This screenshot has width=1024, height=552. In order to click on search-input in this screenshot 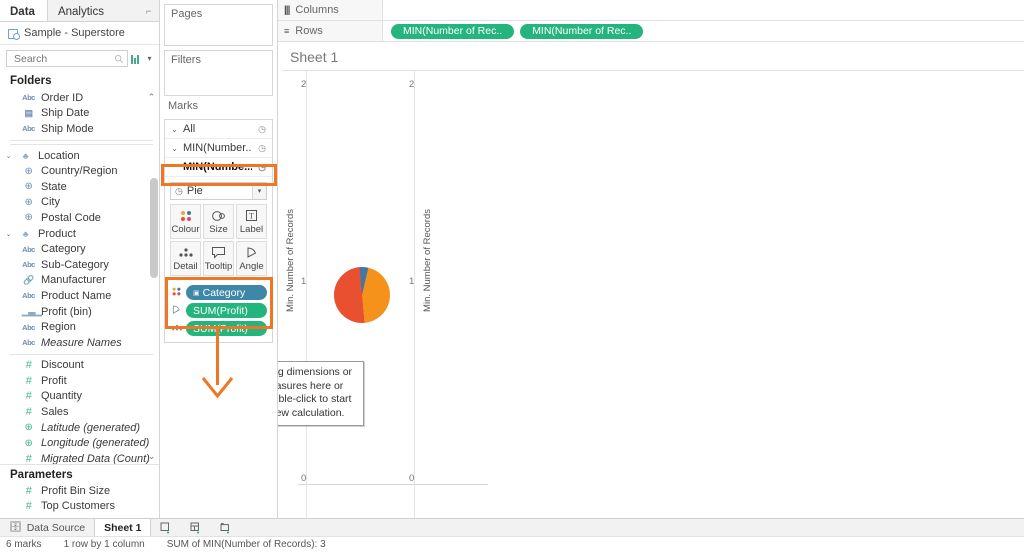, I will do `click(63, 58)`.